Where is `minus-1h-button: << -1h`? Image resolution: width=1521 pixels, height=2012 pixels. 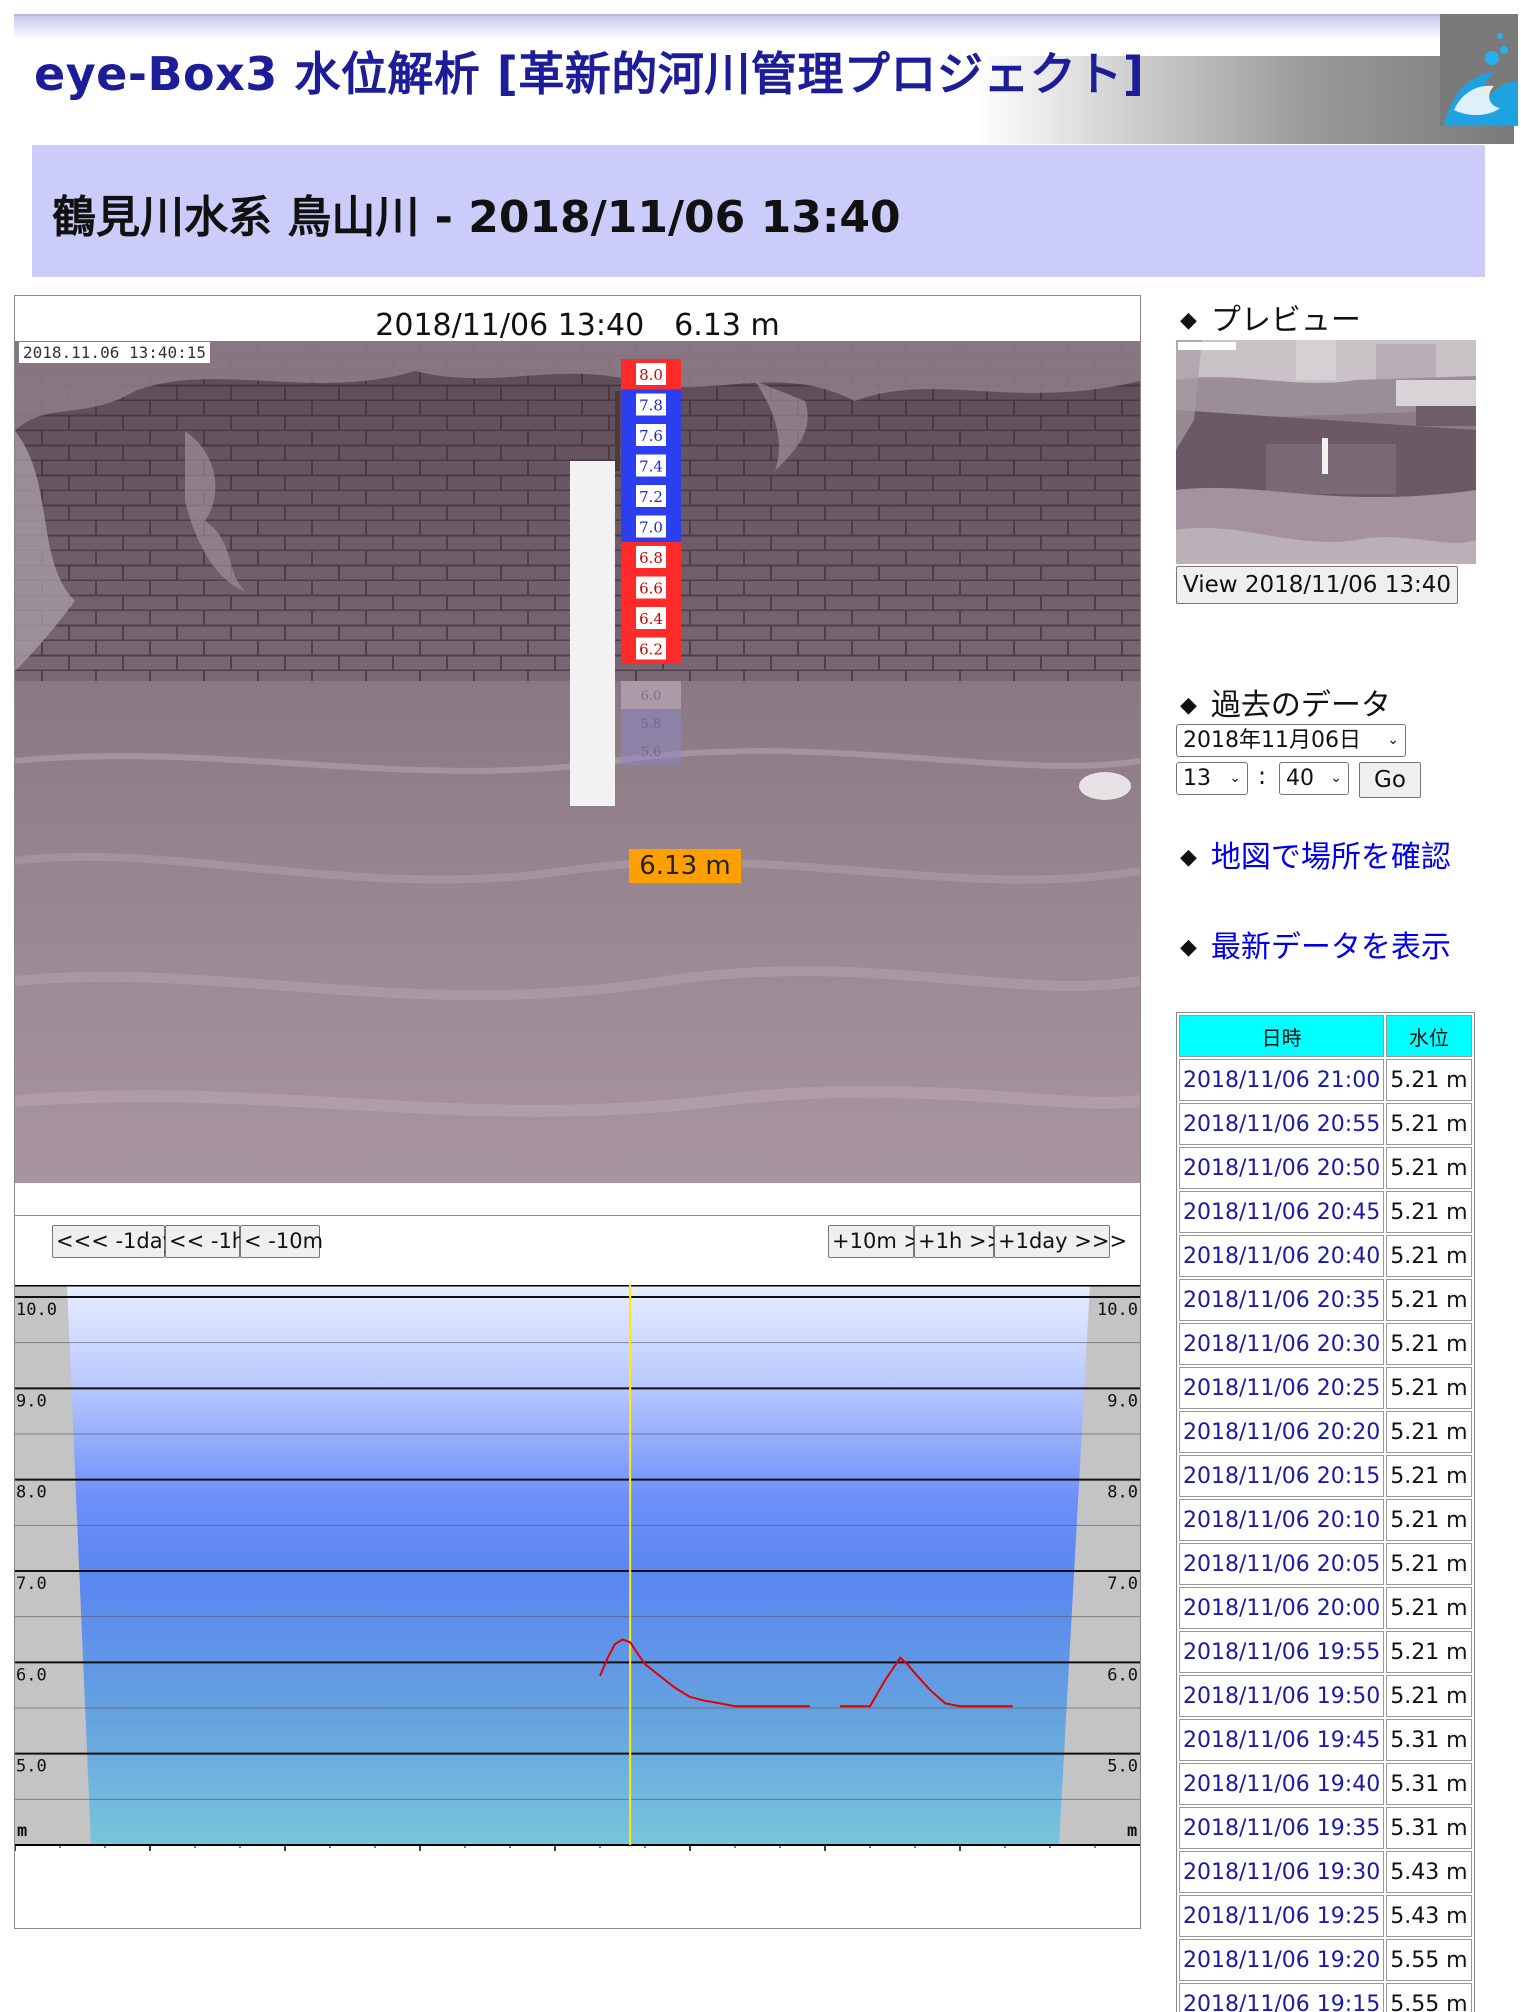 minus-1h-button: << -1h is located at coordinates (205, 1241).